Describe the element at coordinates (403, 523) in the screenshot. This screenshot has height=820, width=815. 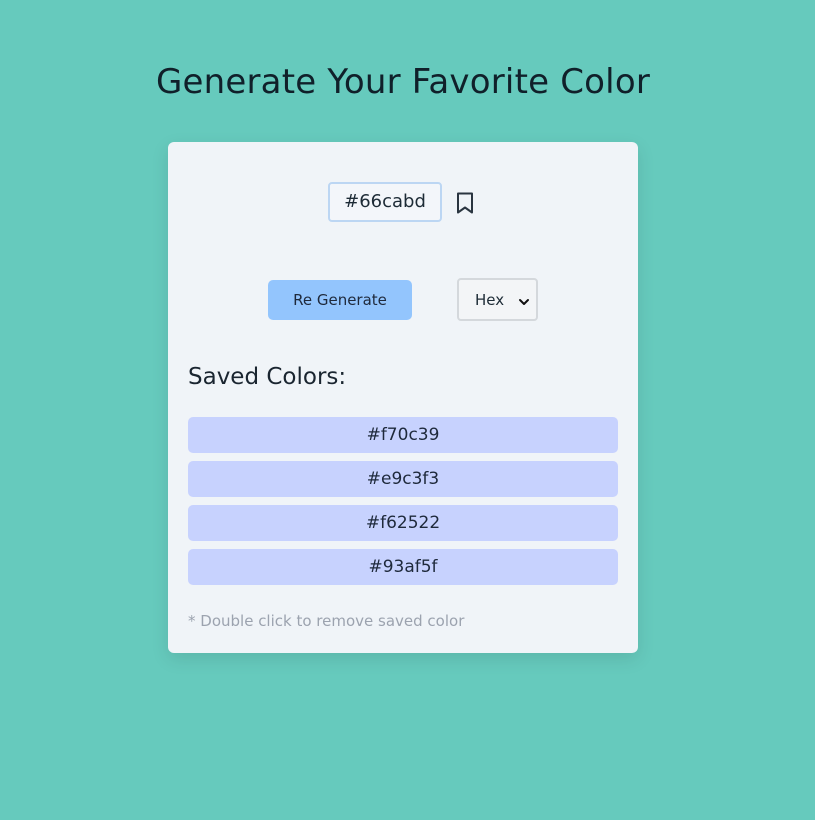
I see `saved-color-item: #f62522` at that location.